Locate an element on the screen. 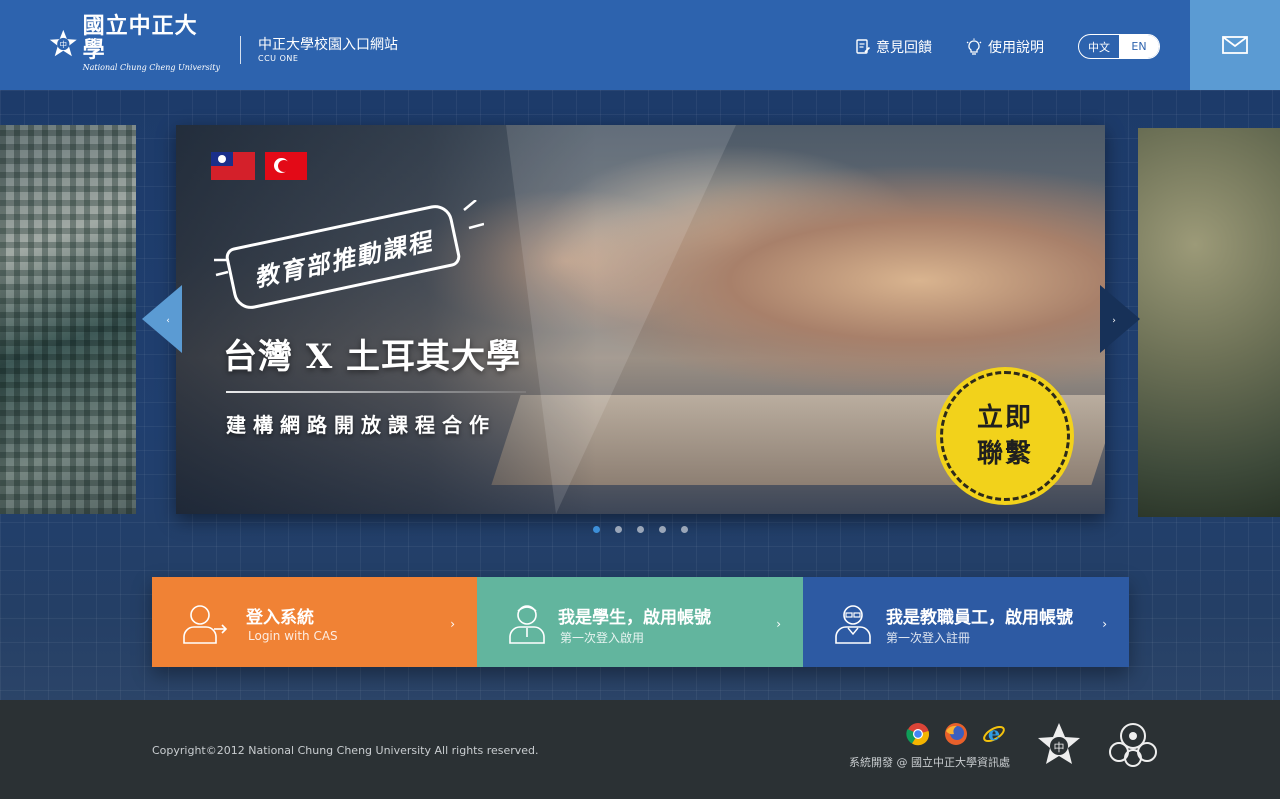 This screenshot has height=799, width=1280. help-link: 使用說明 is located at coordinates (1004, 47).